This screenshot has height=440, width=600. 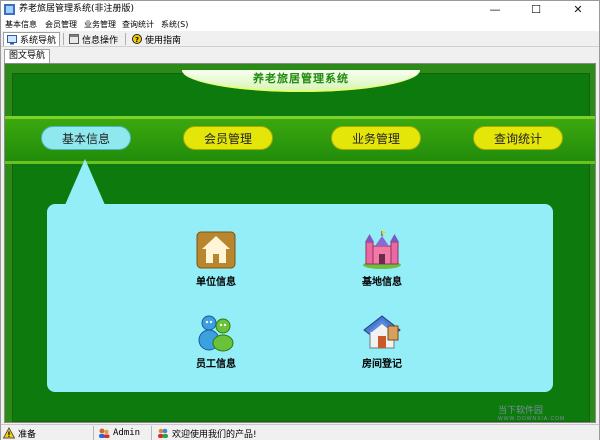 What do you see at coordinates (382, 364) in the screenshot?
I see `room-register-label: 房间登记` at bounding box center [382, 364].